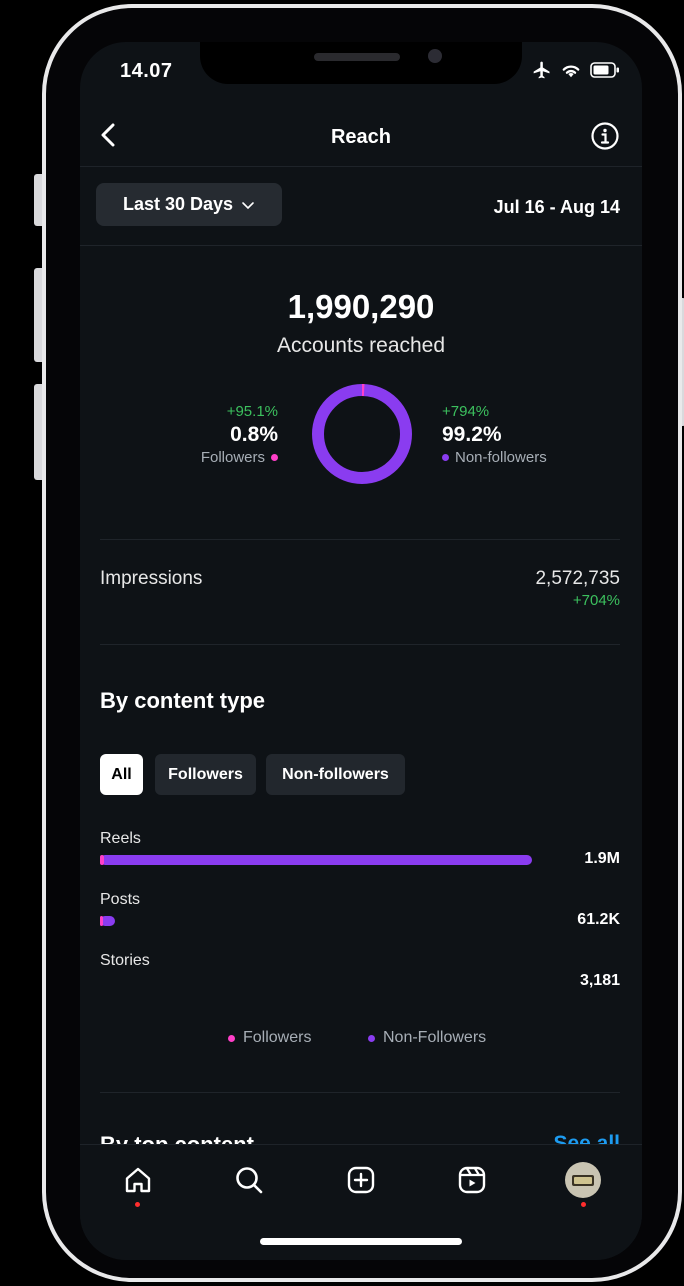 This screenshot has width=684, height=1286. I want to click on donut-non-followers-ring, so click(362, 434).